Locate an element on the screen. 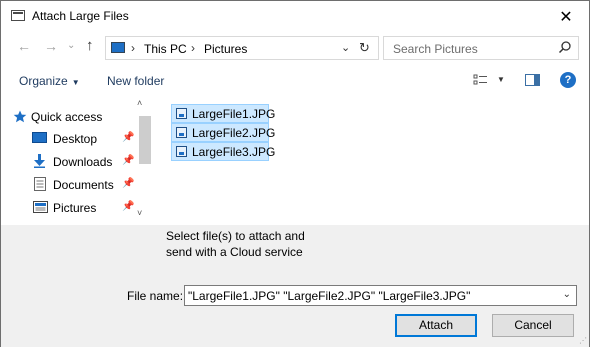  breadcrumb-this-pc: This PC is located at coordinates (165, 49).